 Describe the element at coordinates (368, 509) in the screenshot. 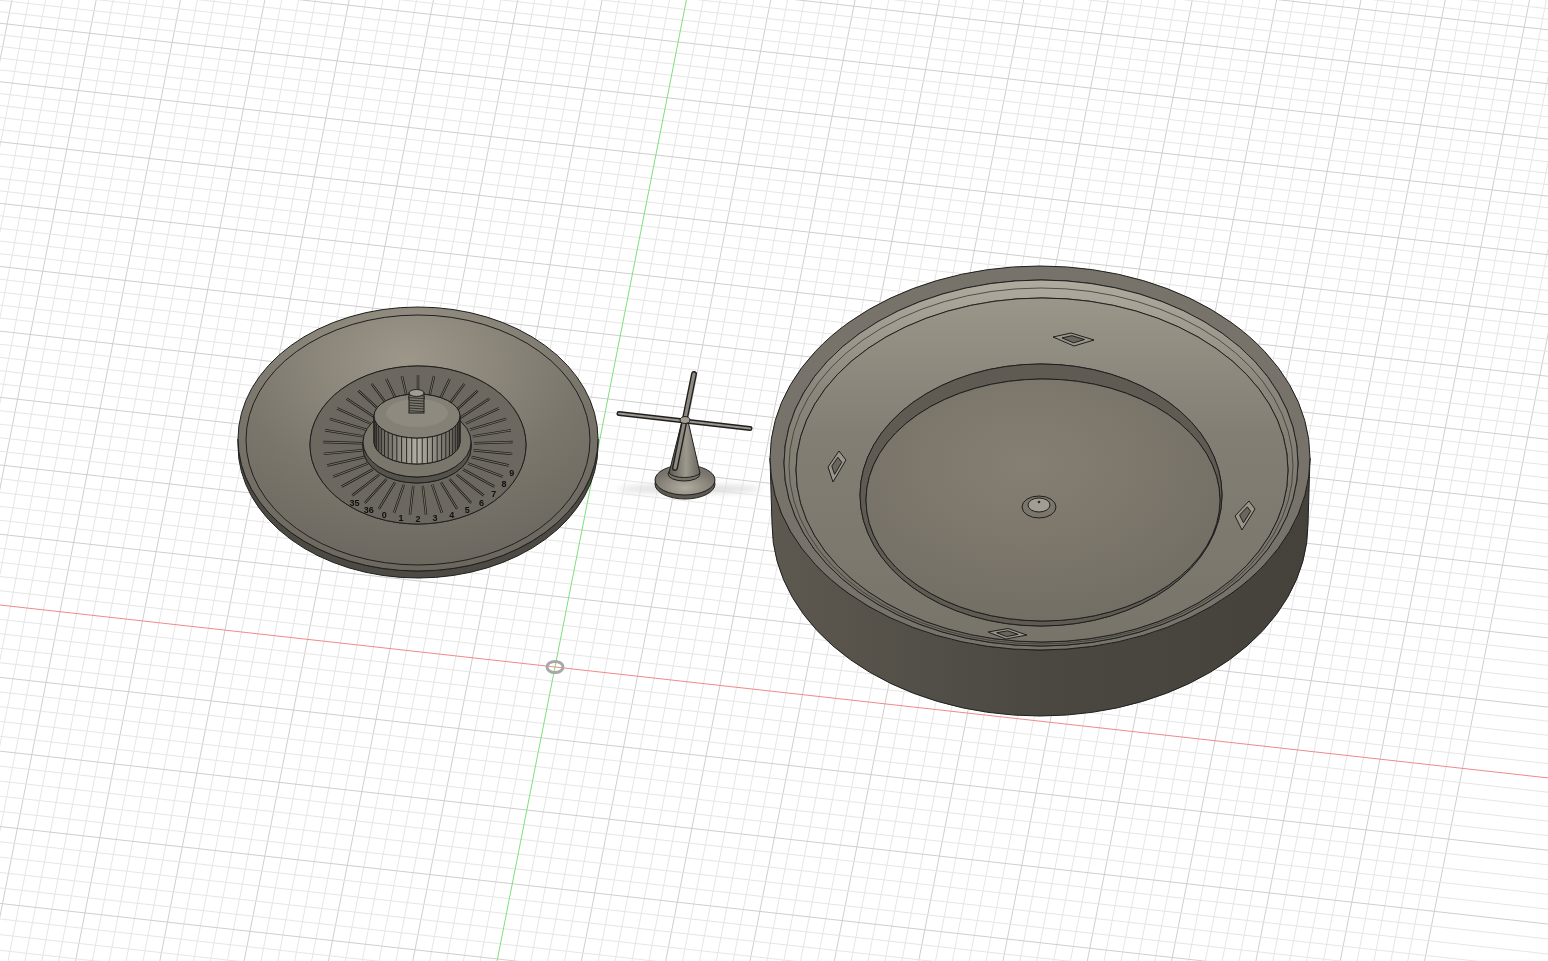

I see `dial-number: 36` at that location.